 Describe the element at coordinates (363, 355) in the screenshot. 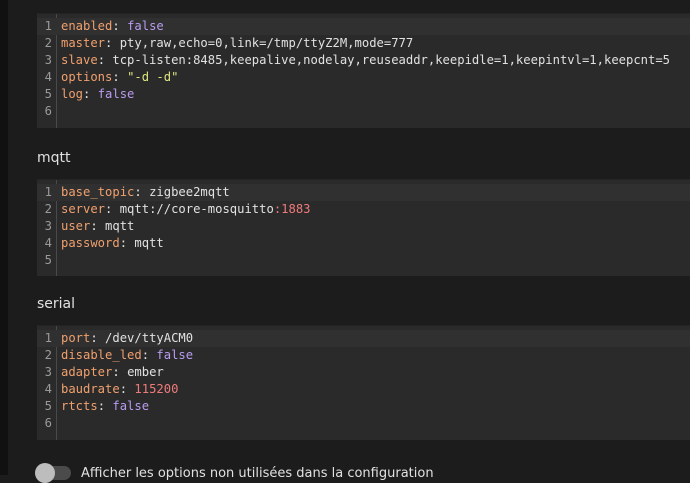

I see `code-line: 2 disable_led: false` at that location.